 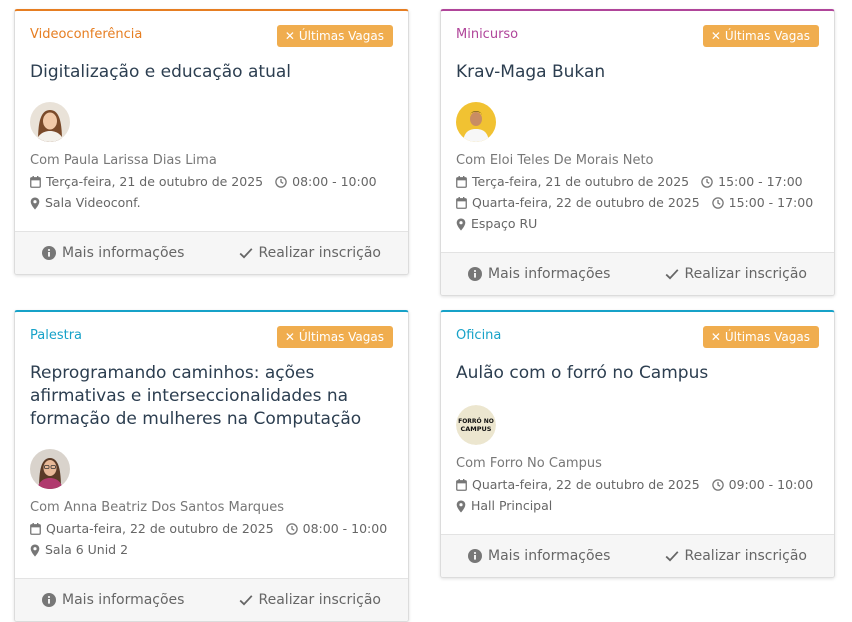 What do you see at coordinates (211, 72) in the screenshot?
I see `event-title: Digitalização e educação atual` at bounding box center [211, 72].